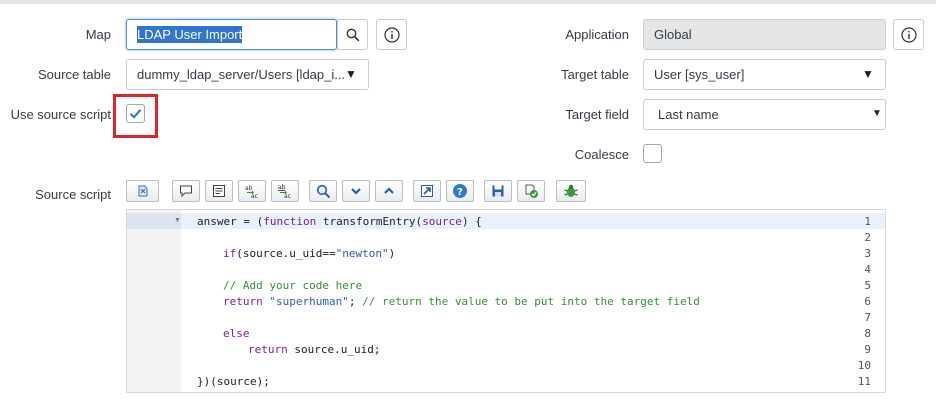  I want to click on line-number: 1, so click(867, 221).